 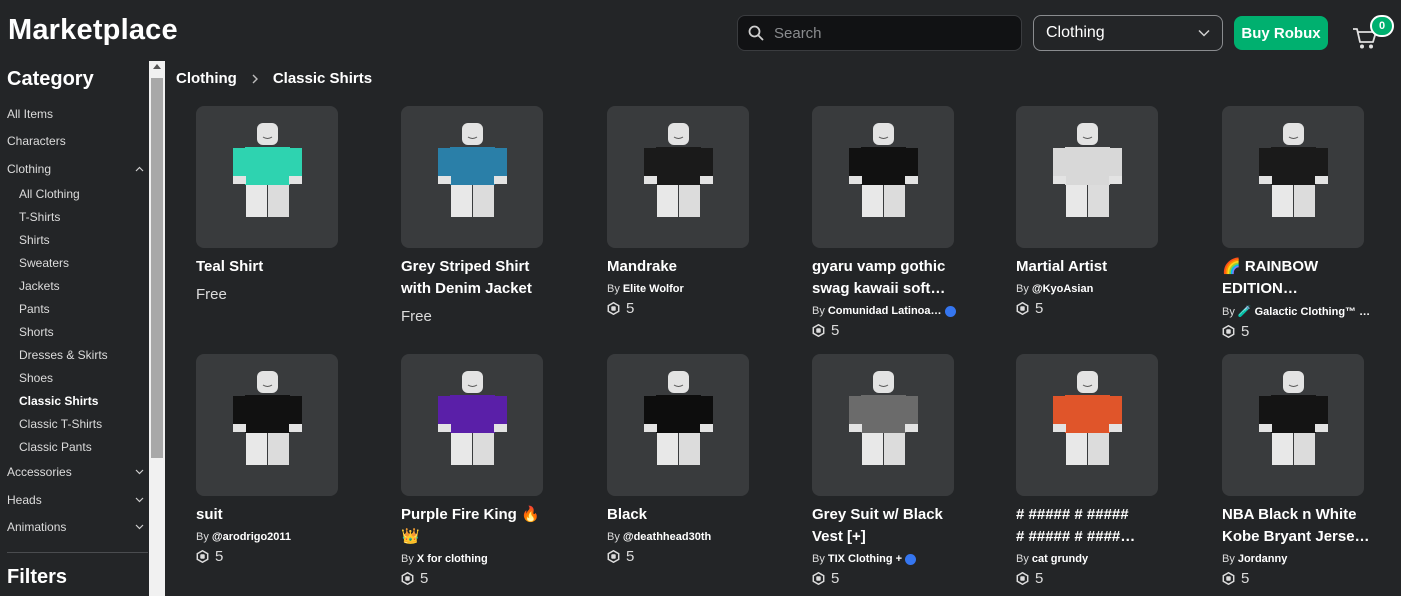 I want to click on sidebar-item-shirts: Shirts, so click(x=75, y=240).